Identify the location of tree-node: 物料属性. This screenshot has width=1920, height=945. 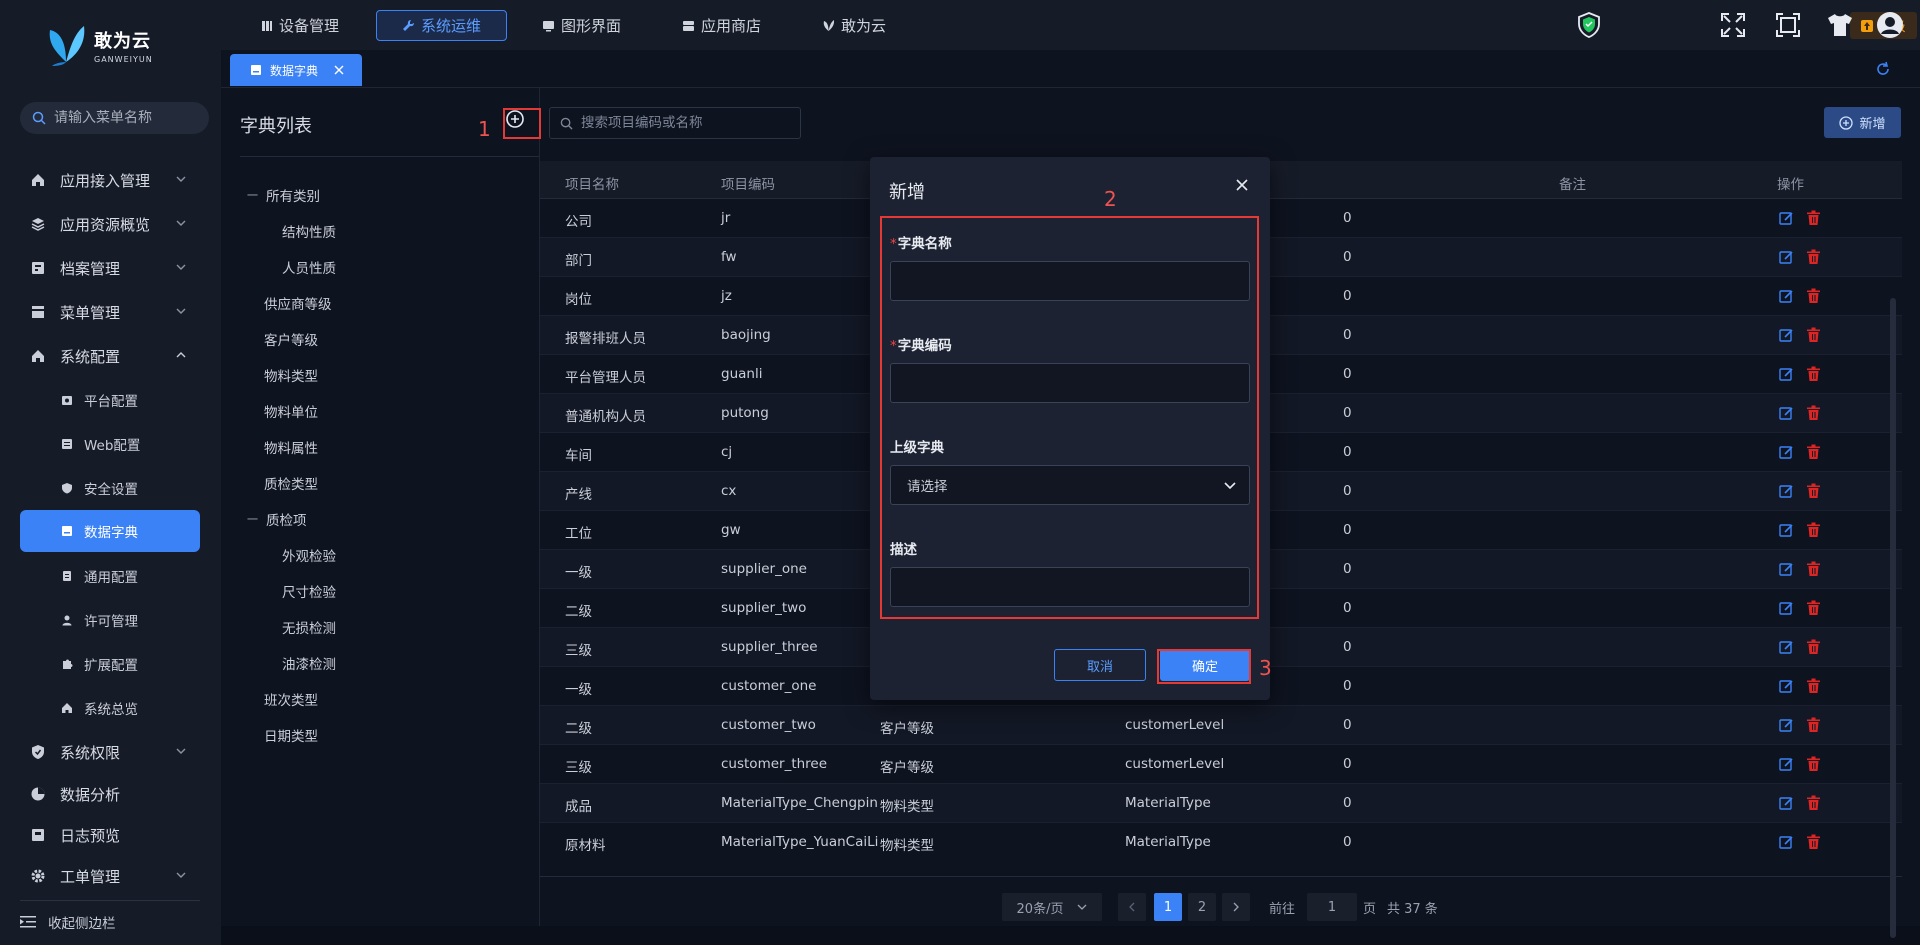
(291, 447).